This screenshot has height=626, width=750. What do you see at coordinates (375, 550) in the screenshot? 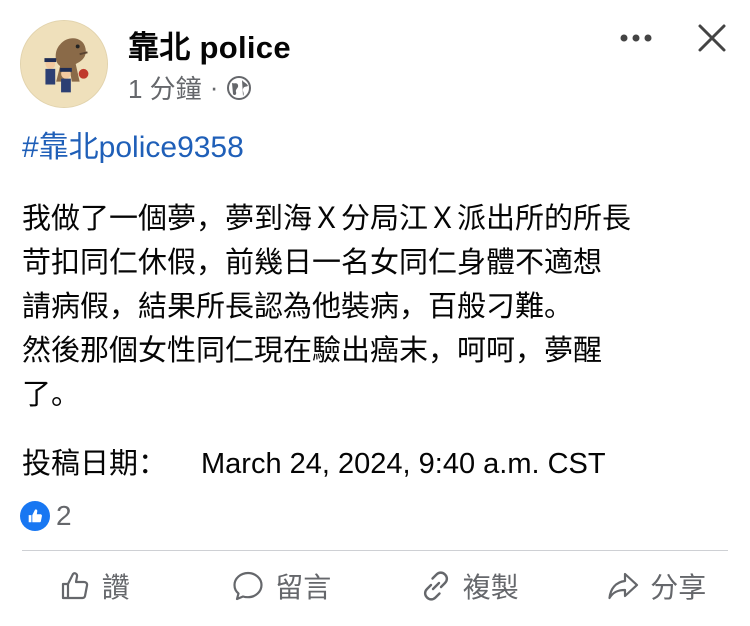
I see `action-divider` at bounding box center [375, 550].